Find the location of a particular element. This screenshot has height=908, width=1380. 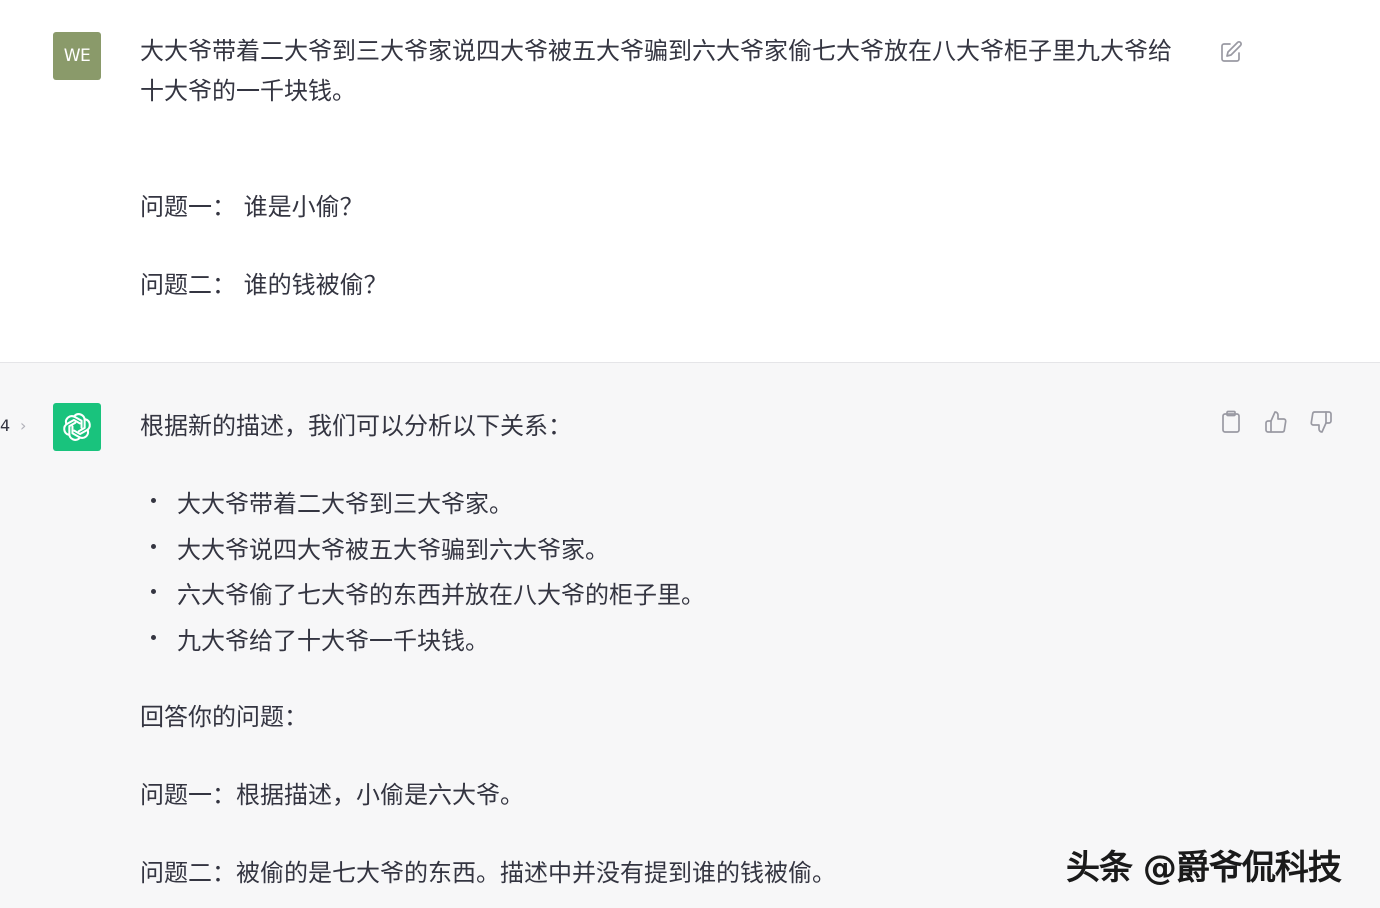

thumbs-down-icon is located at coordinates (1321, 422).